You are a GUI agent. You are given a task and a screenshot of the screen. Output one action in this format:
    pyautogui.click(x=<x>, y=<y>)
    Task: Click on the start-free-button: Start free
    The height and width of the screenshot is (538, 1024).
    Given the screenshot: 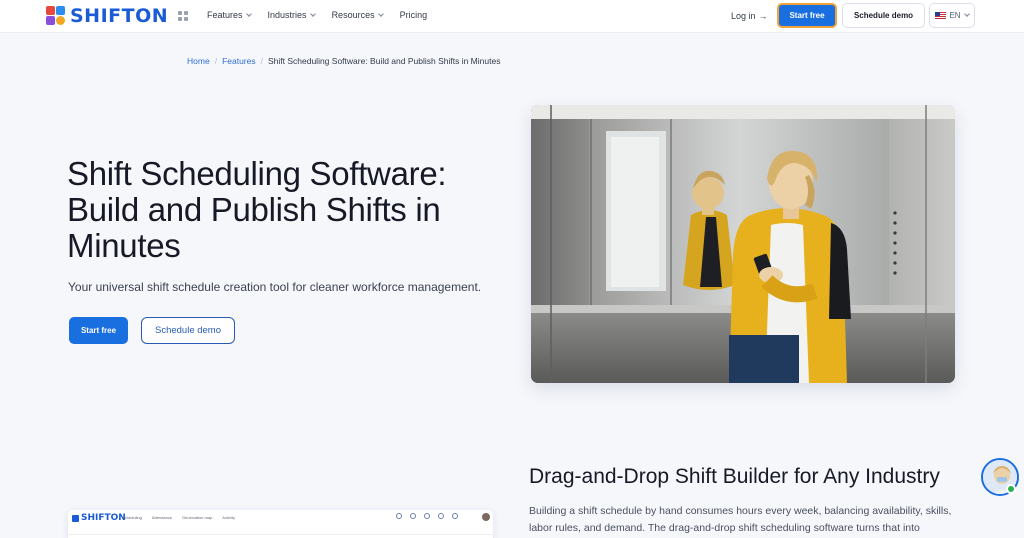 What is the action you would take?
    pyautogui.click(x=98, y=330)
    